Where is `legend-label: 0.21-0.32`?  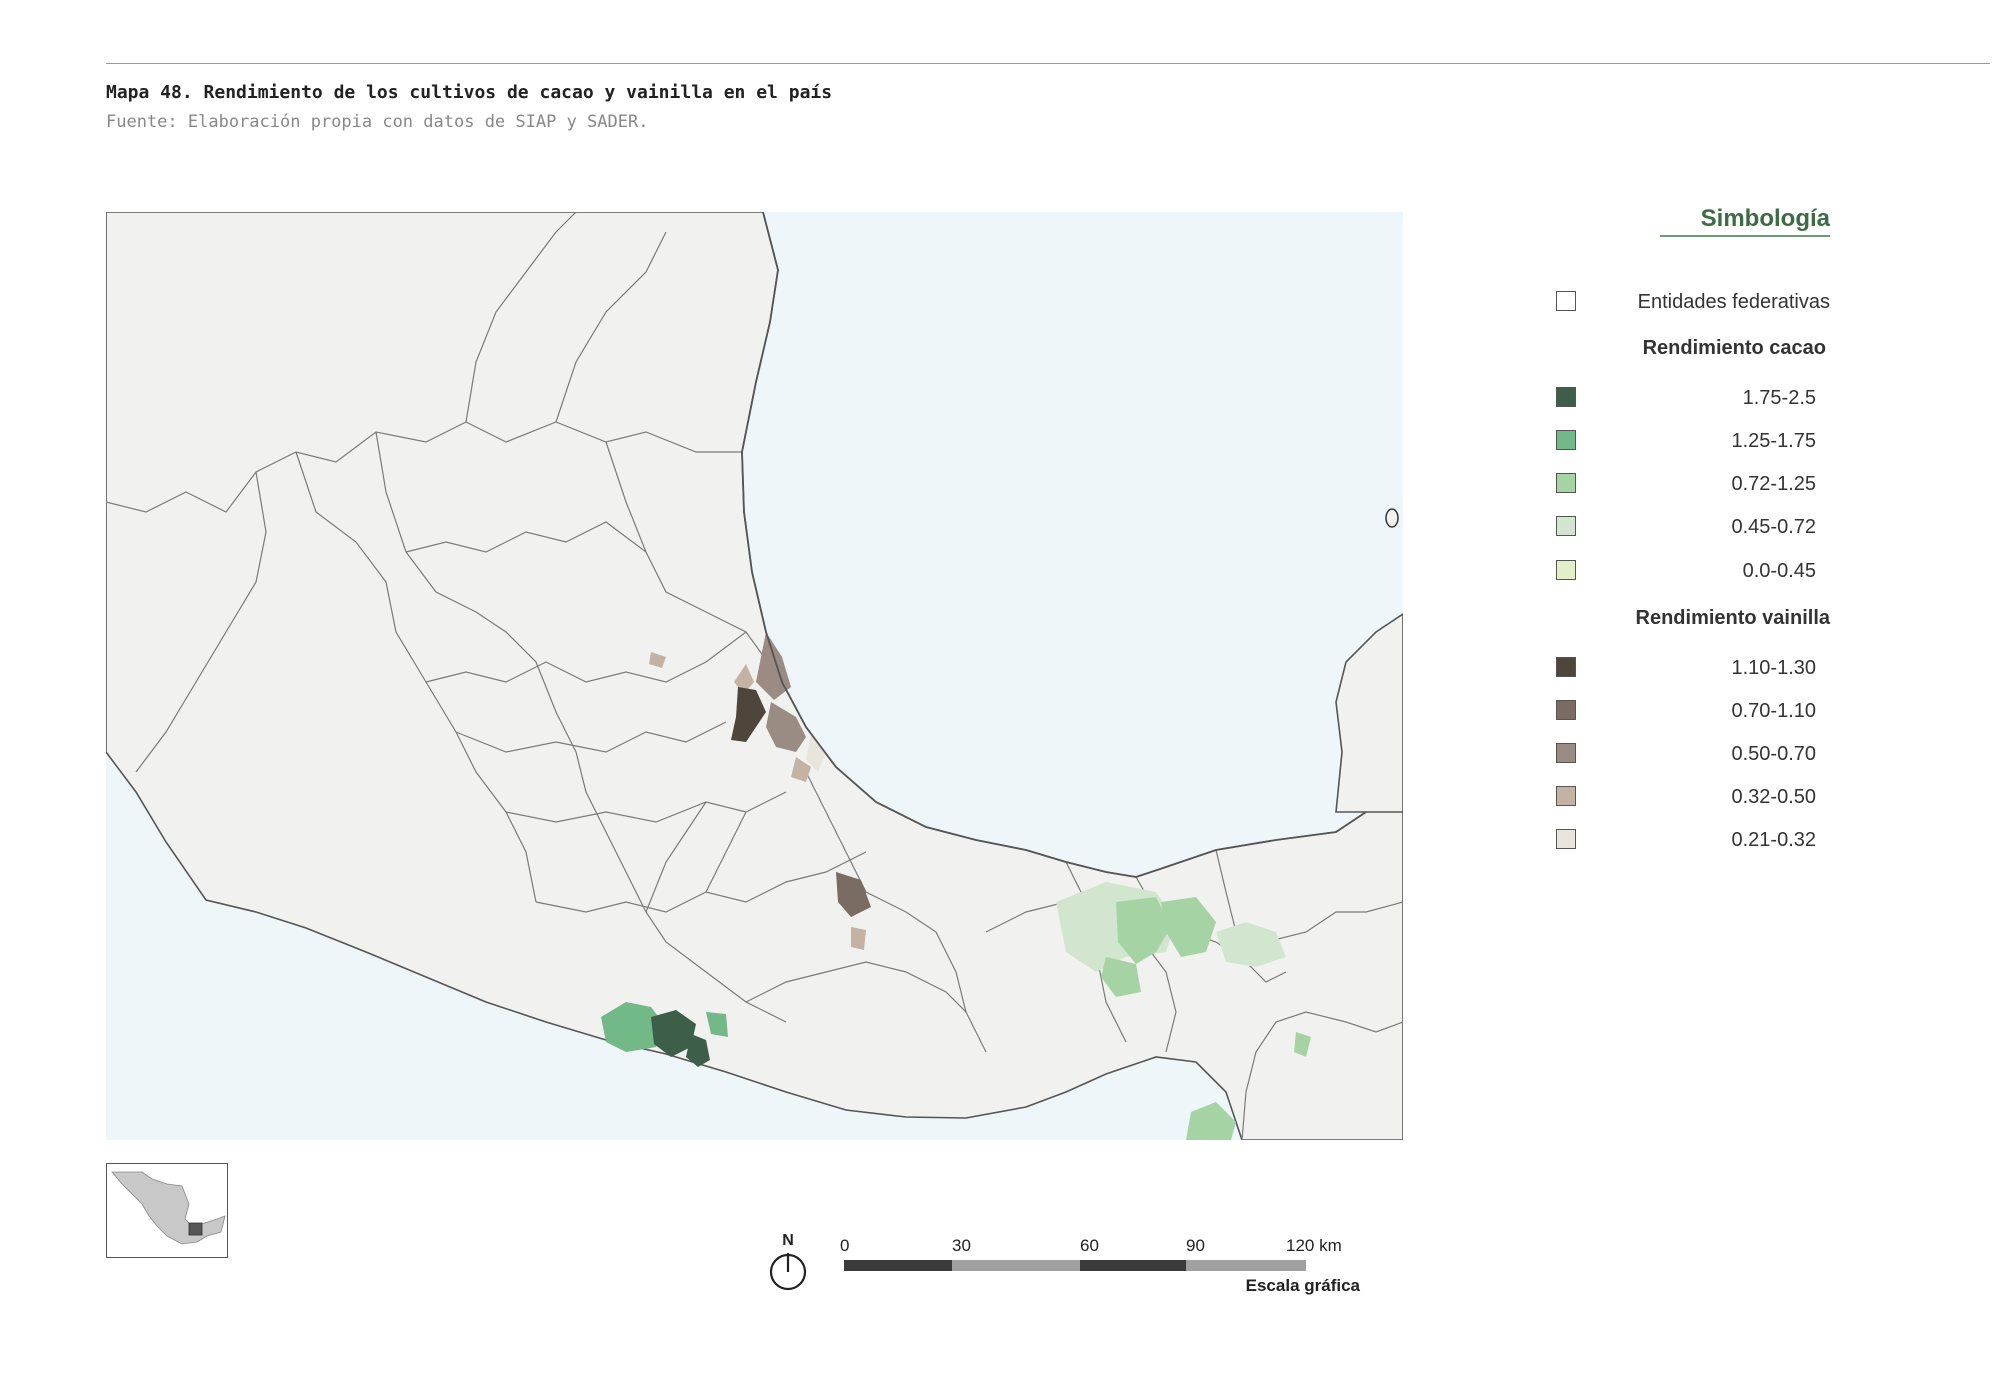 legend-label: 0.21-0.32 is located at coordinates (1773, 840).